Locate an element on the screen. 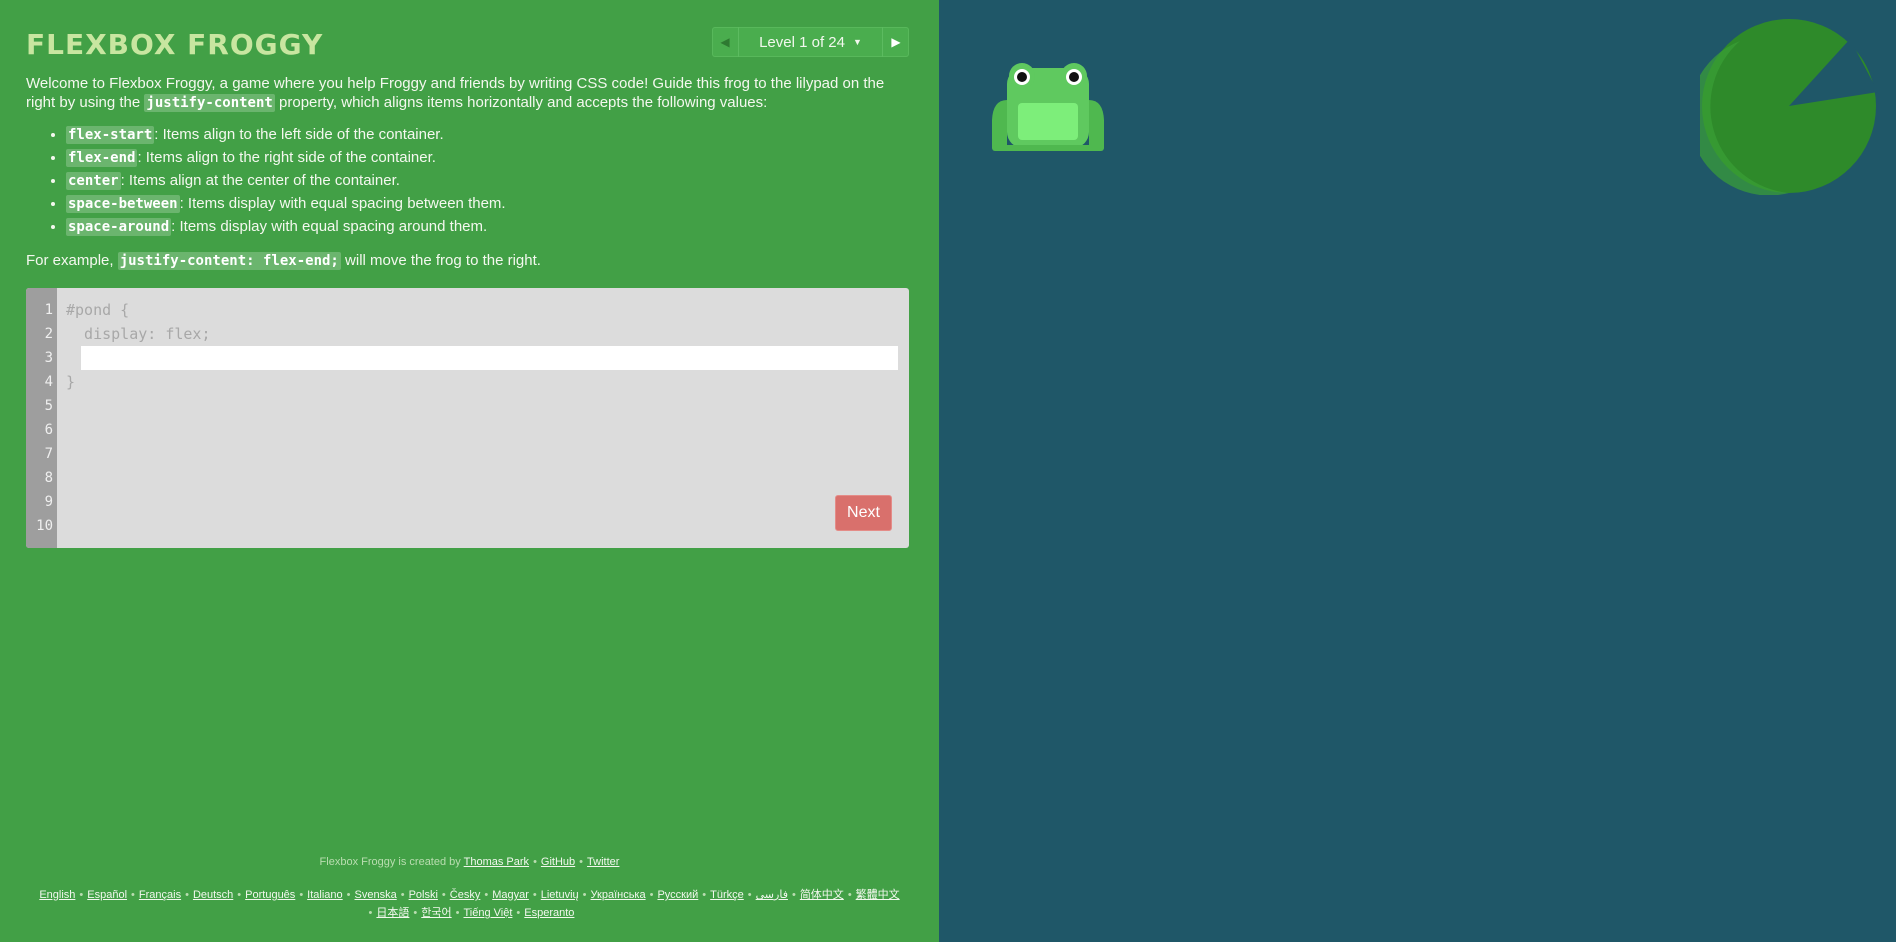 The height and width of the screenshot is (942, 1896). next-button: Next is located at coordinates (863, 513).